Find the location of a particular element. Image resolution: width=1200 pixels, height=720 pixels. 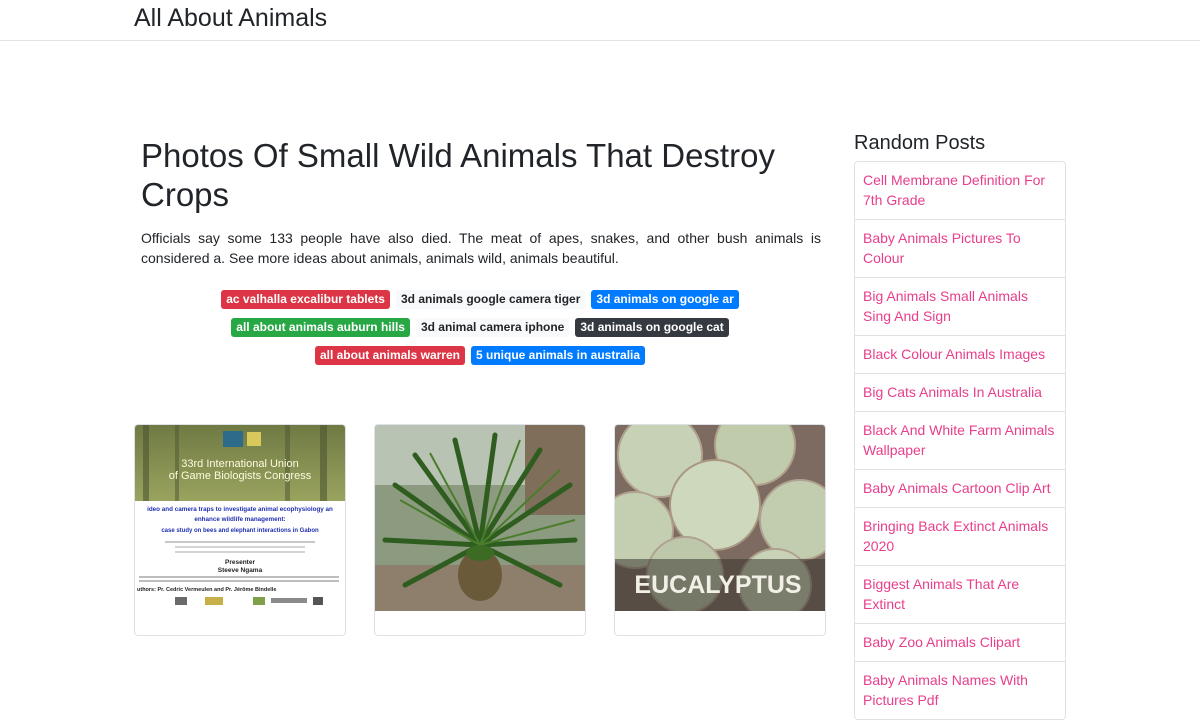

image-card-eucalyptus: EUCALYPTUS is located at coordinates (720, 530).